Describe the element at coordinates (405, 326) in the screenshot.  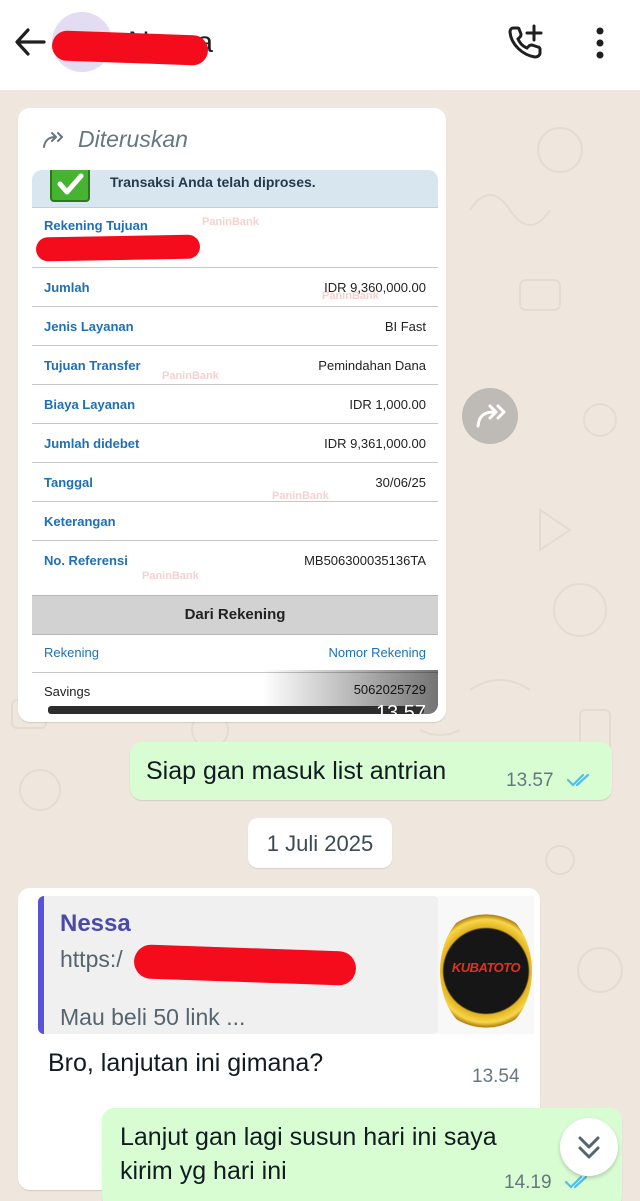
I see `row-value: BI Fast` at that location.